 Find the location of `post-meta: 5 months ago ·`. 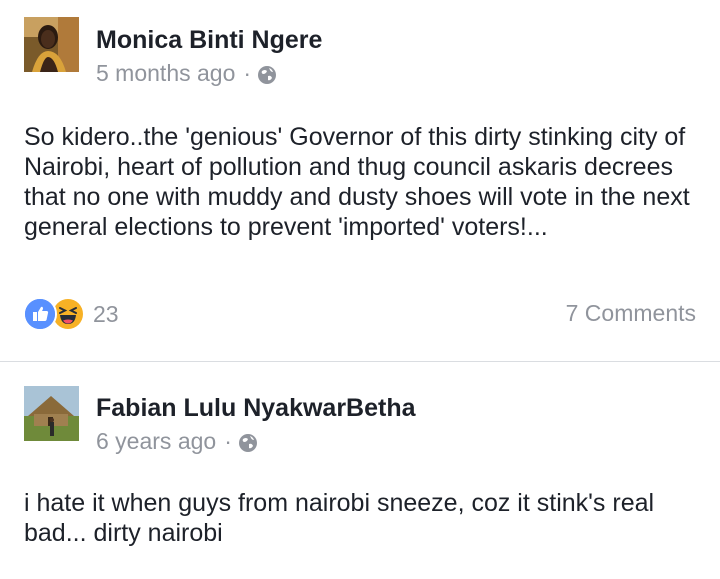

post-meta: 5 months ago · is located at coordinates (186, 73).